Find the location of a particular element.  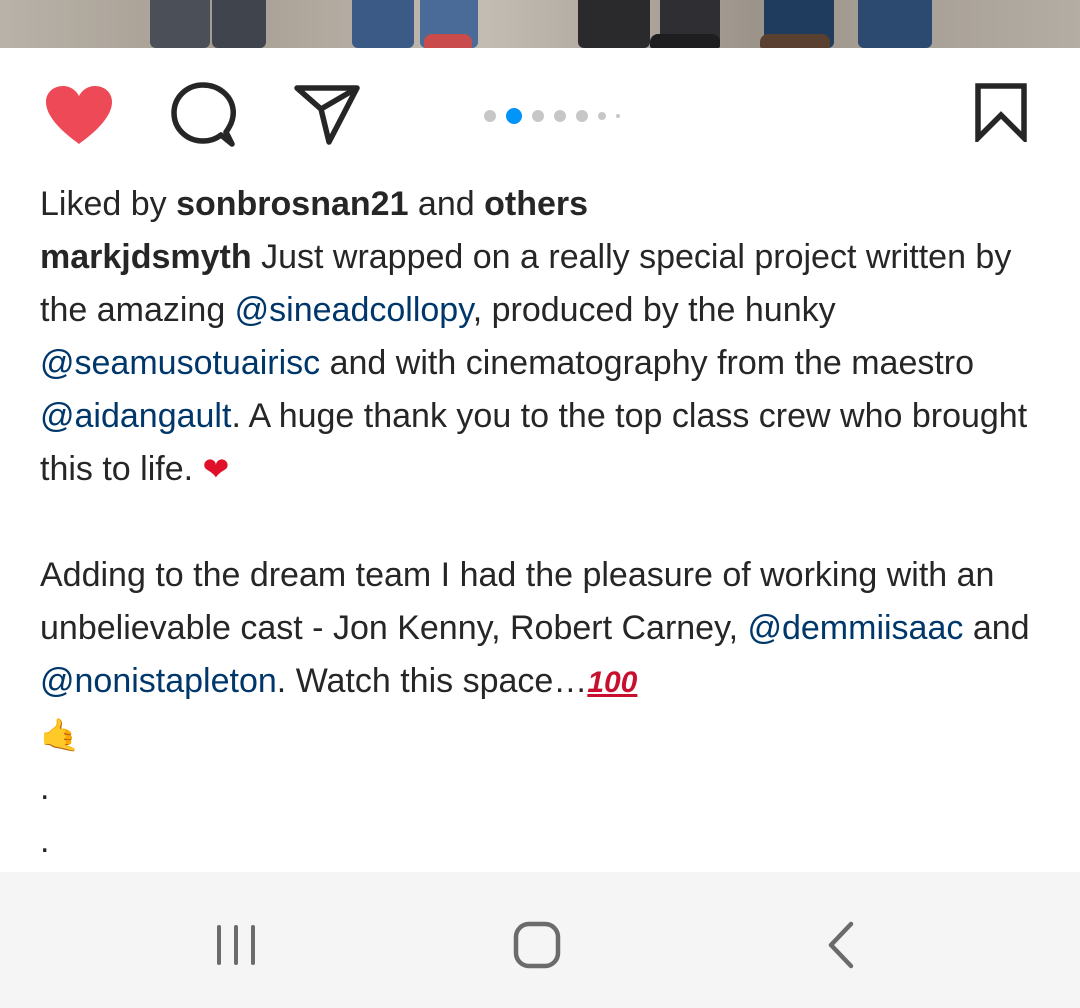

carousel-dot-active is located at coordinates (514, 116).